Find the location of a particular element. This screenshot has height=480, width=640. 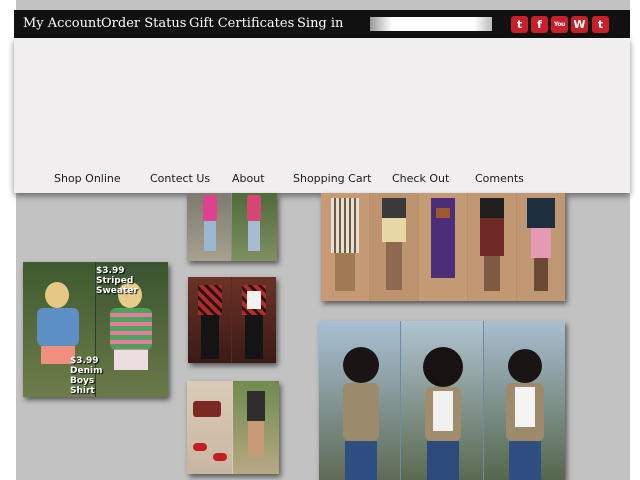

gift-certificates-link: Gift Certificates is located at coordinates (241, 23).